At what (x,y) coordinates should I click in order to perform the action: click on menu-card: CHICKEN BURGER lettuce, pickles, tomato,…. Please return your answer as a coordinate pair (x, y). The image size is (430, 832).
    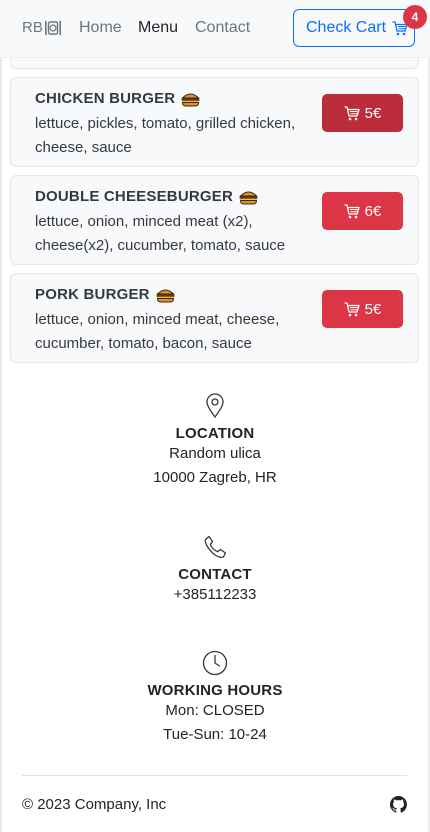
    Looking at the image, I should click on (214, 122).